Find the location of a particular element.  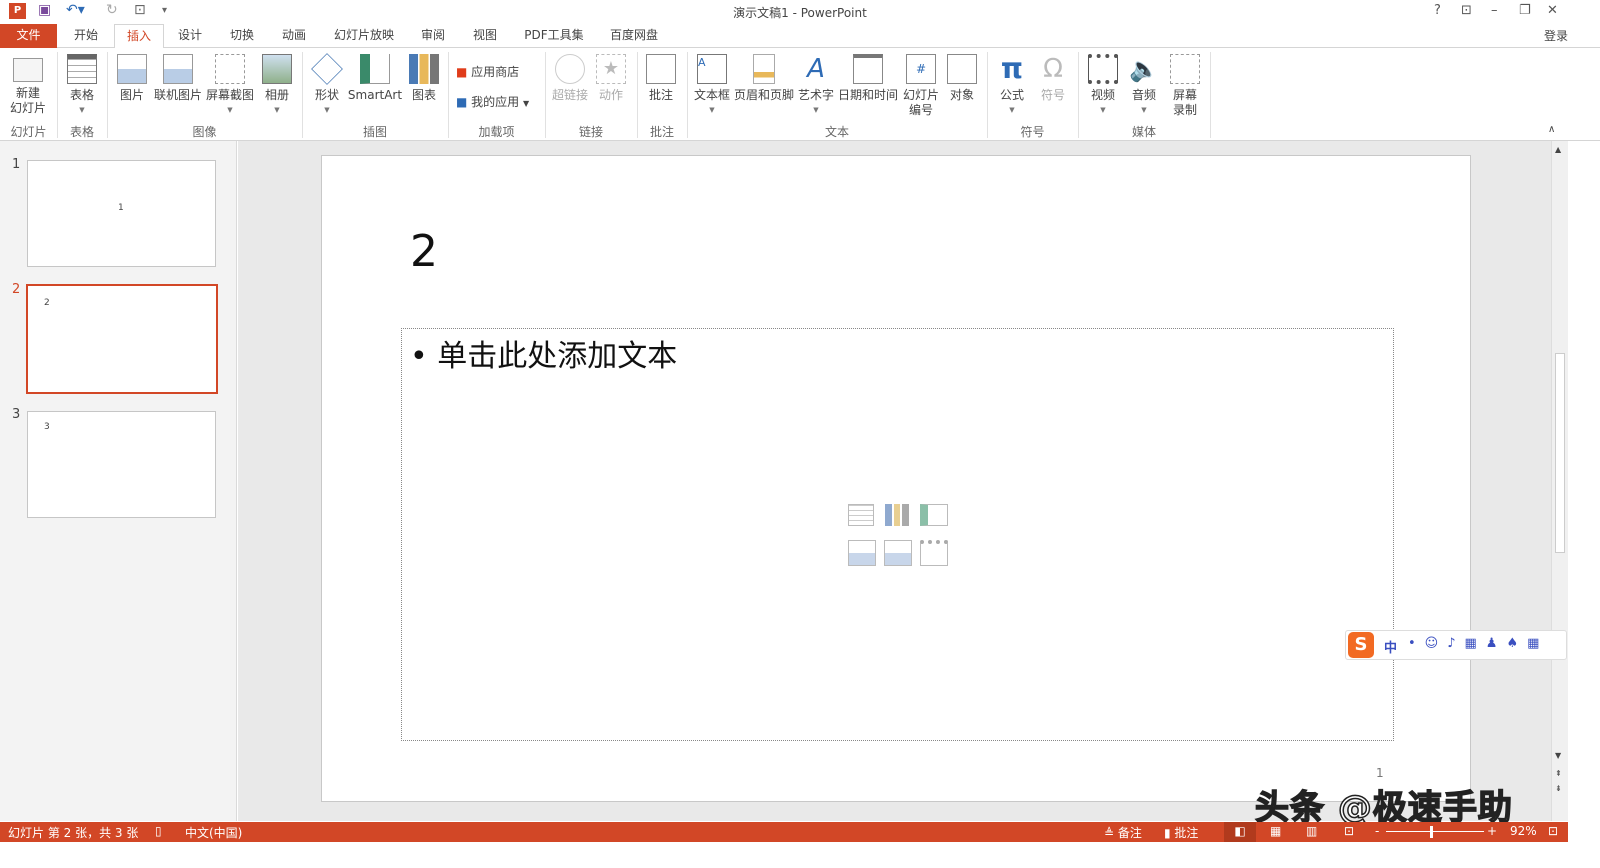

tab-home: 开始 is located at coordinates (86, 36).